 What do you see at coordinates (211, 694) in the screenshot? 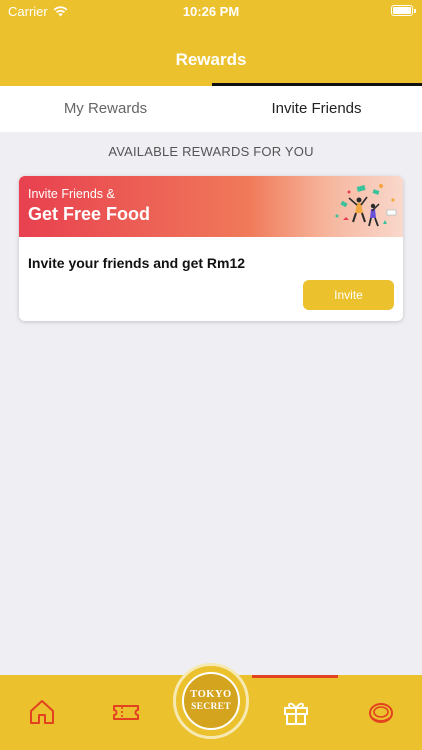
I see `logo-line1: TOKYO` at bounding box center [211, 694].